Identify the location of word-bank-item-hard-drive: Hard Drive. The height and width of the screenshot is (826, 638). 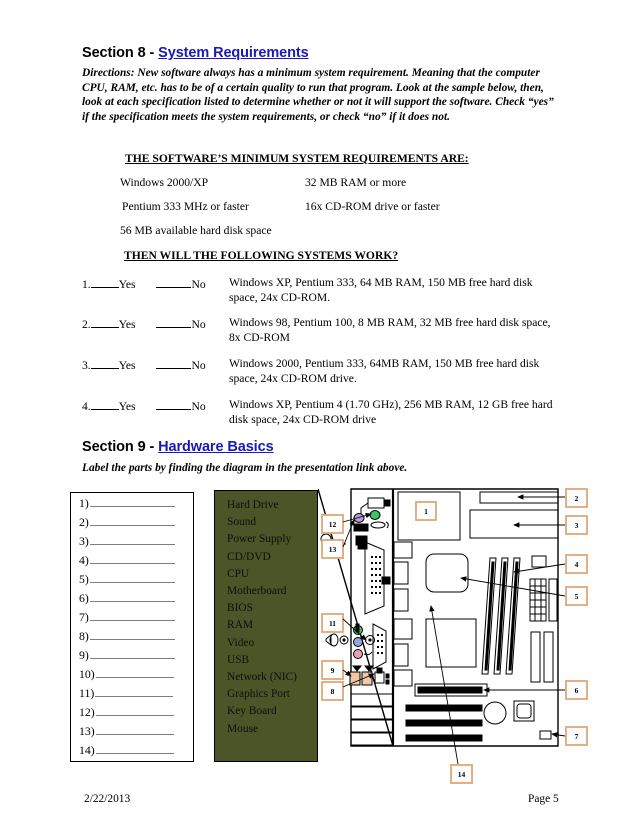
(272, 505).